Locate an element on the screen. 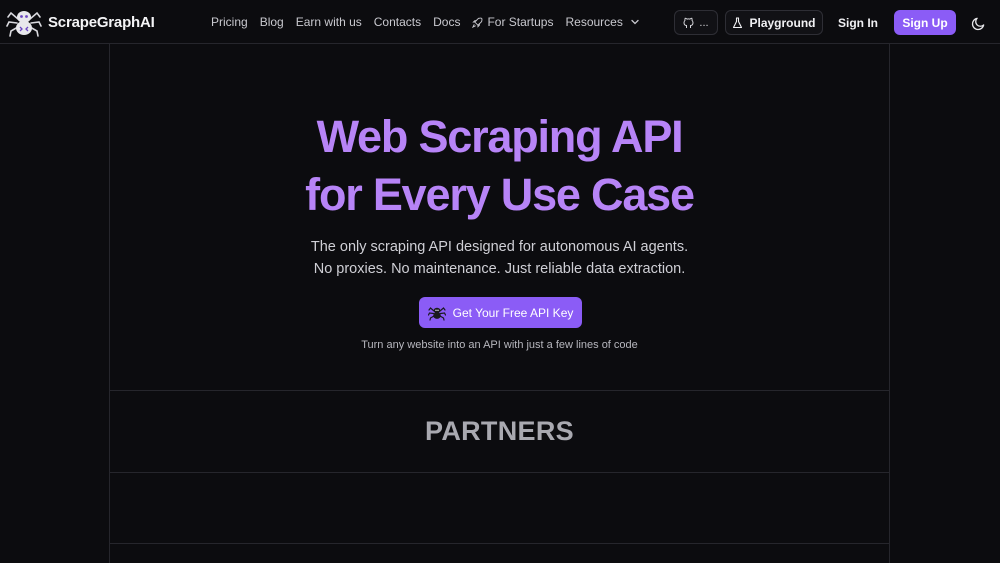 The width and height of the screenshot is (1000, 563). brand-name: ScrapeGraphAI is located at coordinates (101, 22).